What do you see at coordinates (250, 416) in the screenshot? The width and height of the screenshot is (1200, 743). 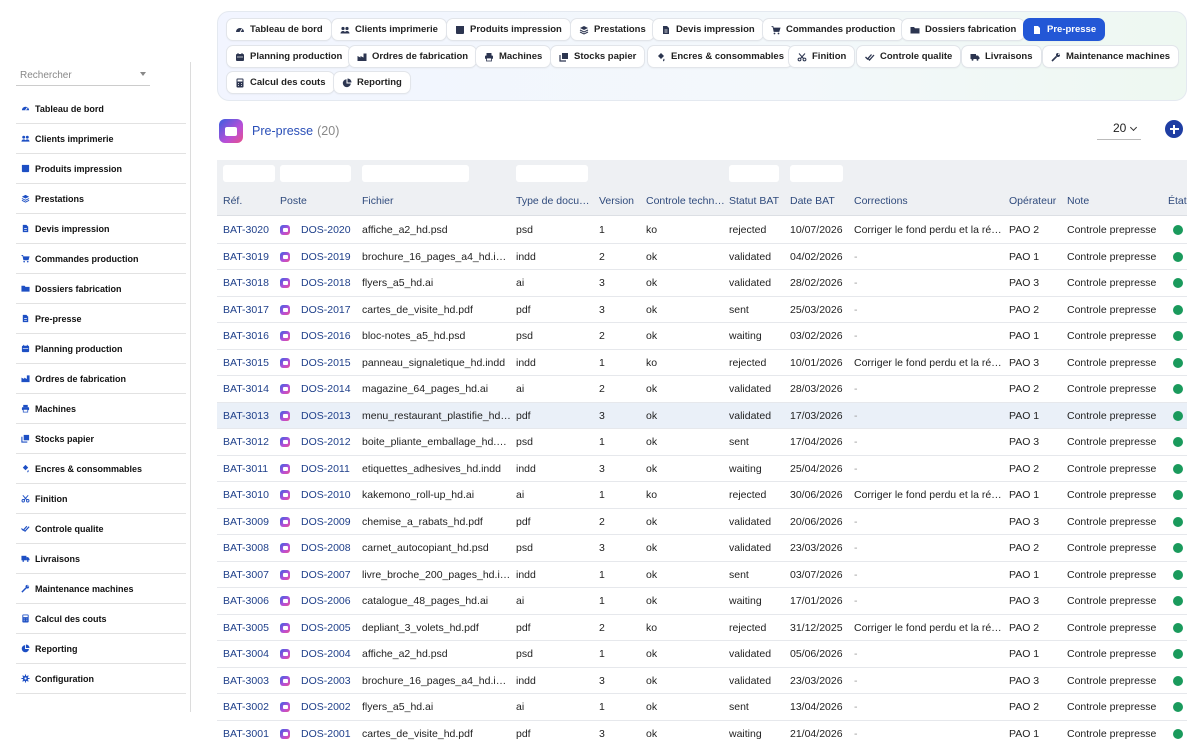 I see `cell-ref: BAT-3013` at bounding box center [250, 416].